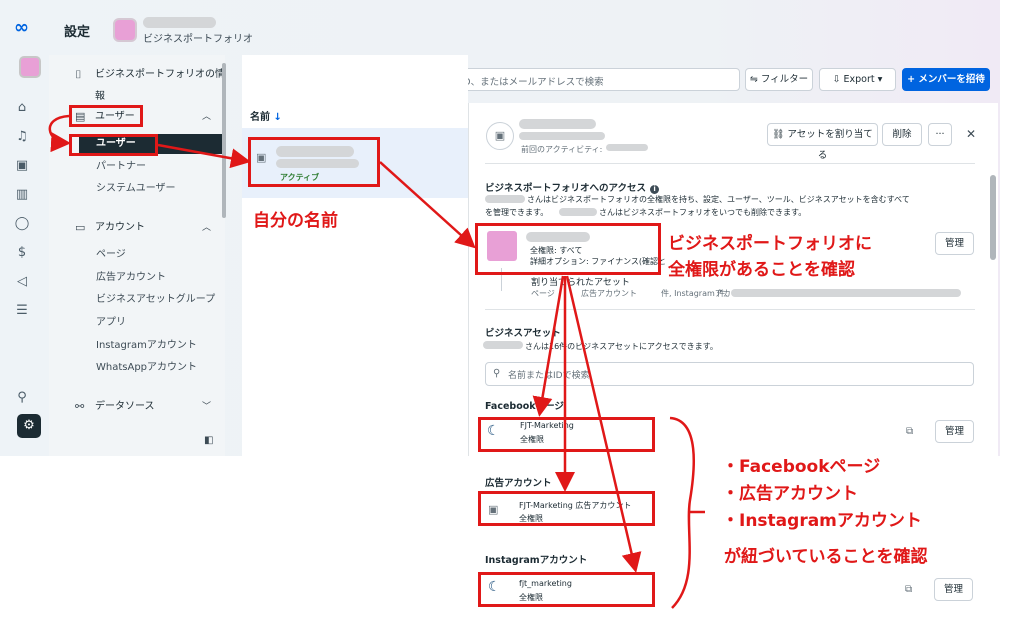 The image size is (1024, 618). Describe the element at coordinates (295, 221) in the screenshot. I see `annotation-my-name: 自分の名前` at that location.